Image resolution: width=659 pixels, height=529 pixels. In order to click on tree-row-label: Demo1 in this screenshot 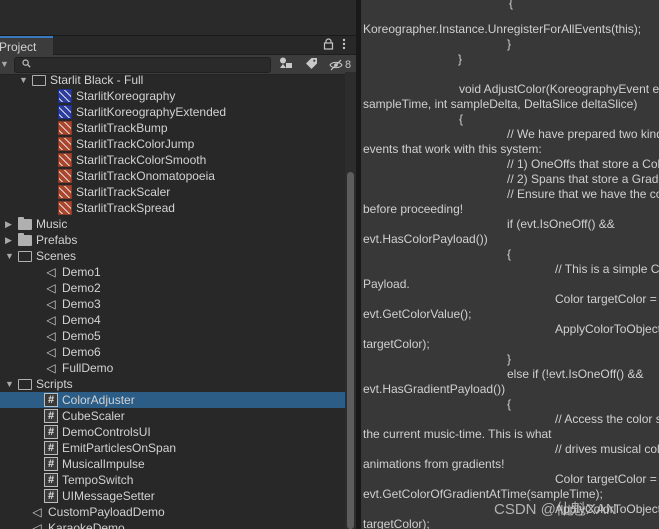, I will do `click(81, 272)`.